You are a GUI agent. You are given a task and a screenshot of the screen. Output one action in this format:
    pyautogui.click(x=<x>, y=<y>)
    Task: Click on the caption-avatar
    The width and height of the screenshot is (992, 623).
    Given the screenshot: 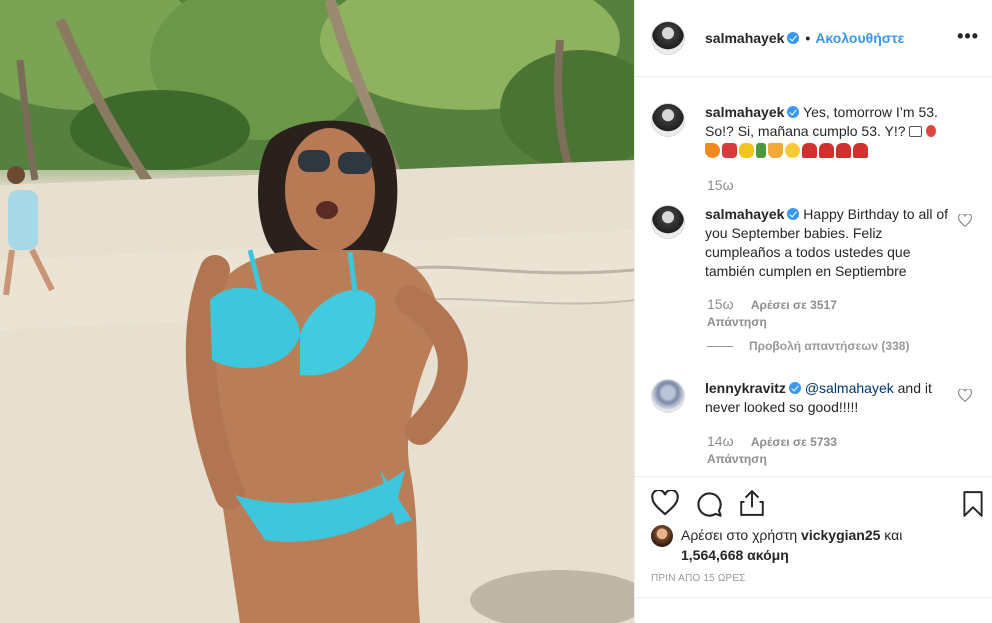 What is the action you would take?
    pyautogui.click(x=668, y=120)
    